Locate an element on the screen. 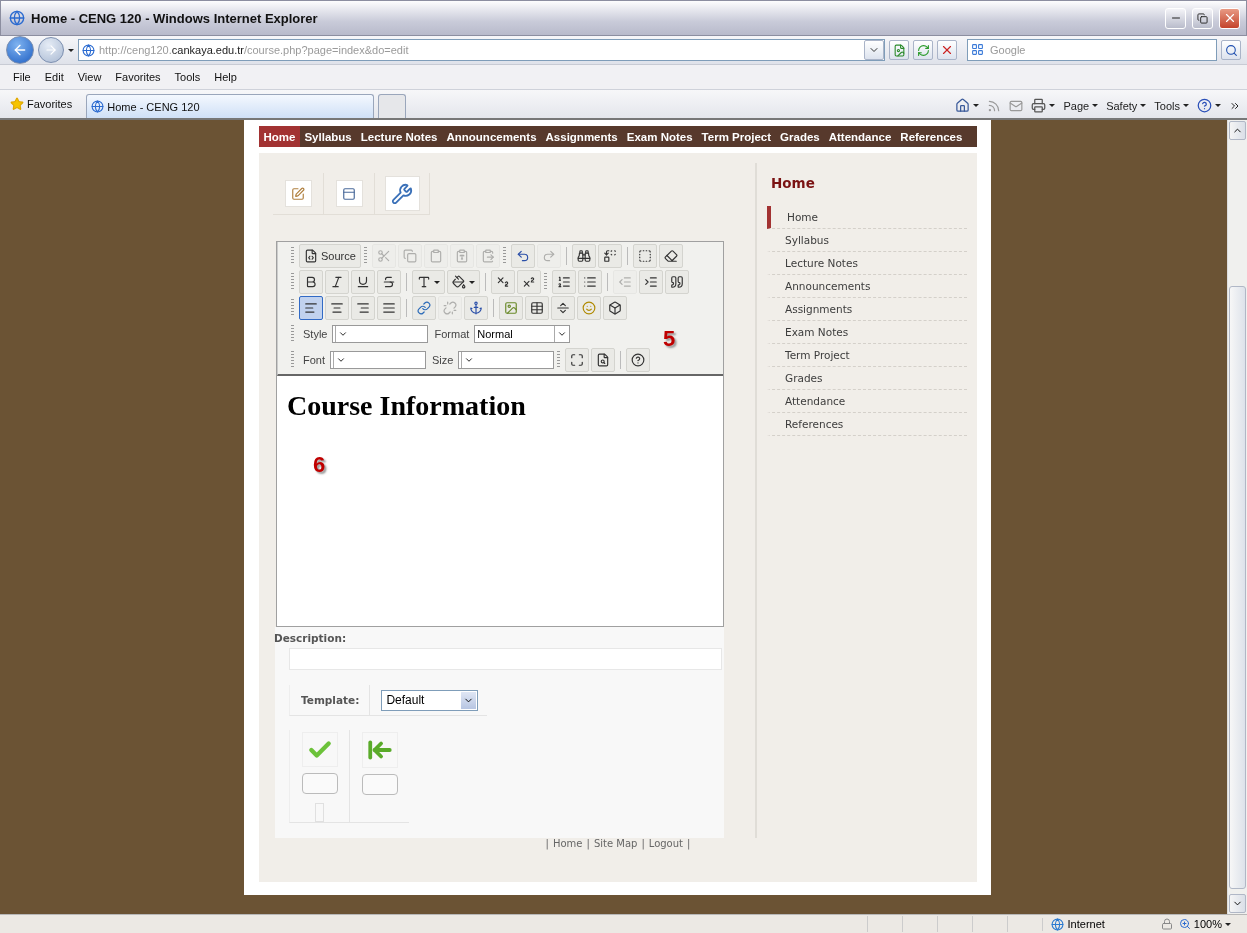 Image resolution: width=1247 pixels, height=933 pixels. template-select: Default is located at coordinates (430, 700).